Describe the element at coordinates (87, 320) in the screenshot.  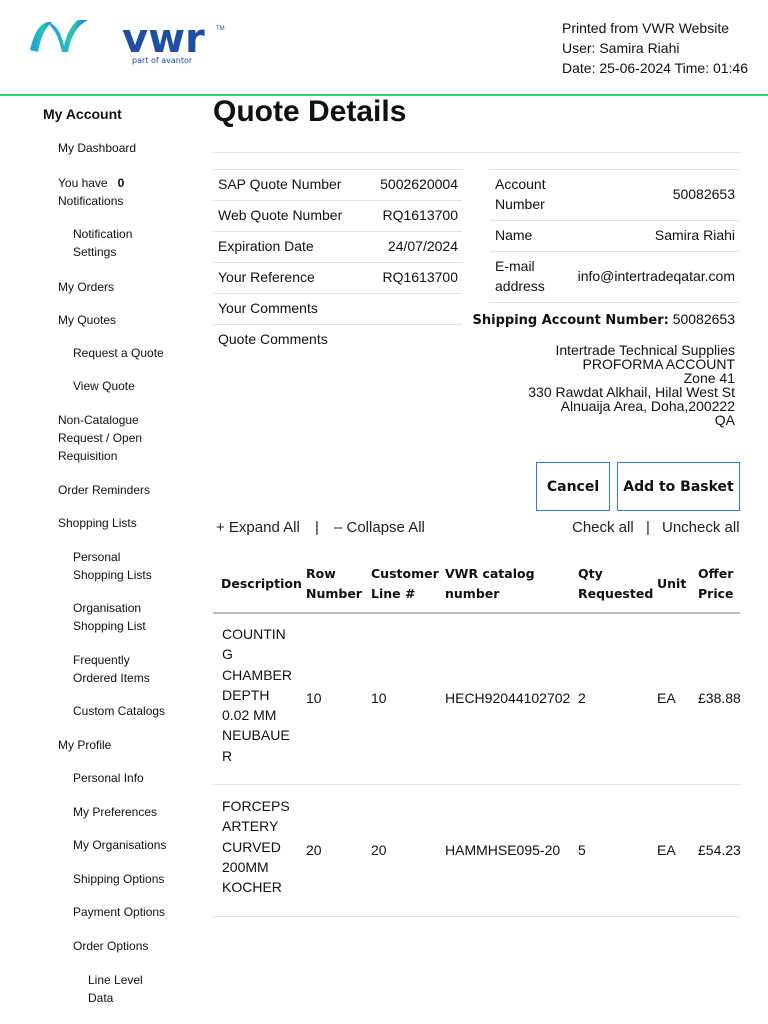
I see `sidebar-item-quotes: My Quotes` at that location.